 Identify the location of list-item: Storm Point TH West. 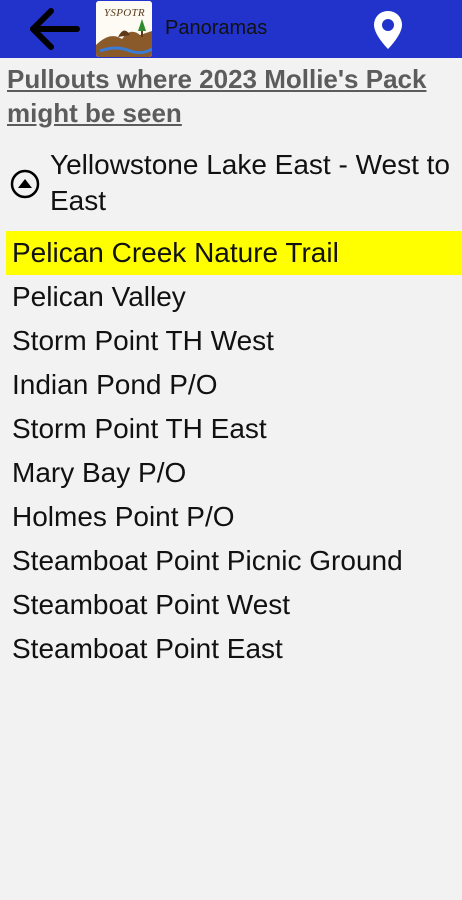
(234, 341).